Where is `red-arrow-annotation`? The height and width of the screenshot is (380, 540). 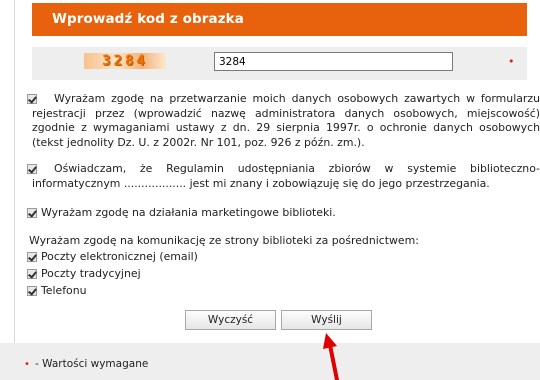 red-arrow-annotation is located at coordinates (331, 356).